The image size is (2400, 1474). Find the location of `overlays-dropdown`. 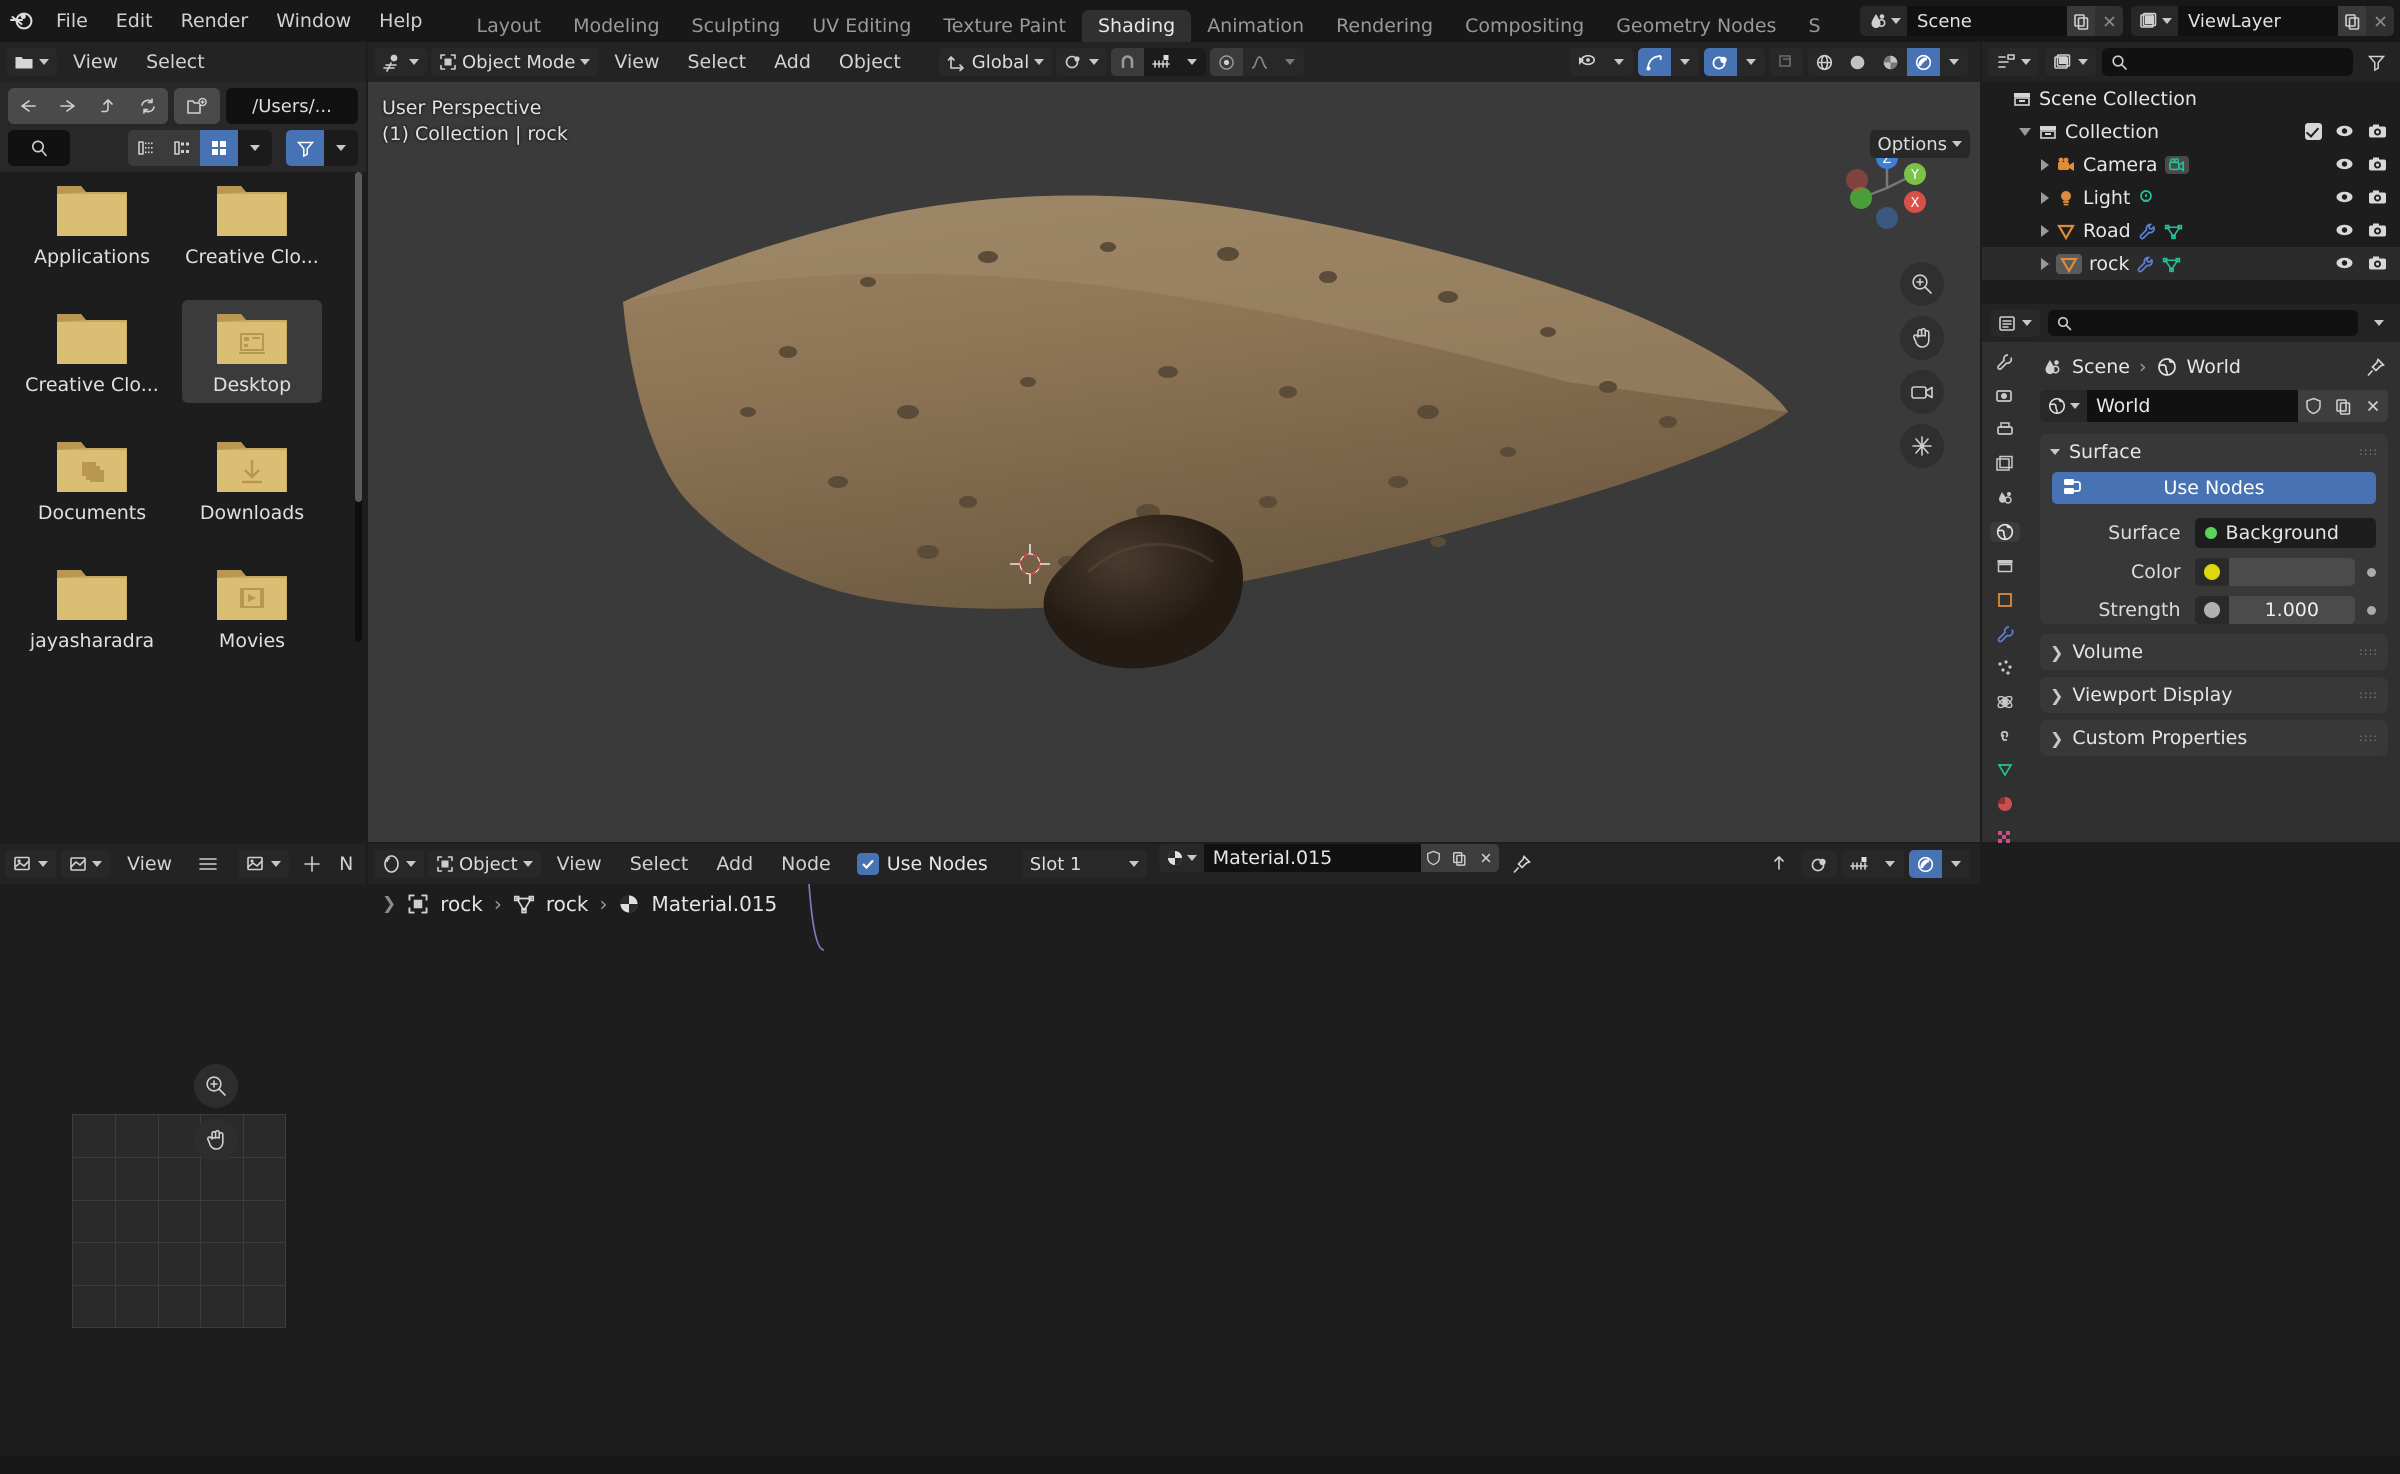

overlays-dropdown is located at coordinates (1751, 62).